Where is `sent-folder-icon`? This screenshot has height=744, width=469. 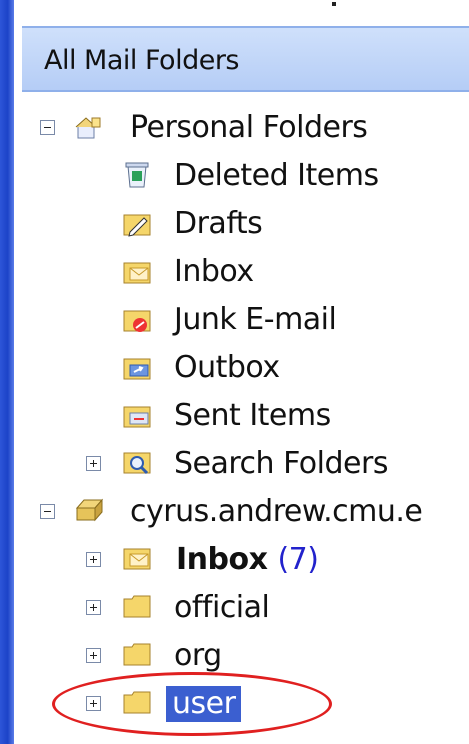
sent-folder-icon is located at coordinates (137, 417).